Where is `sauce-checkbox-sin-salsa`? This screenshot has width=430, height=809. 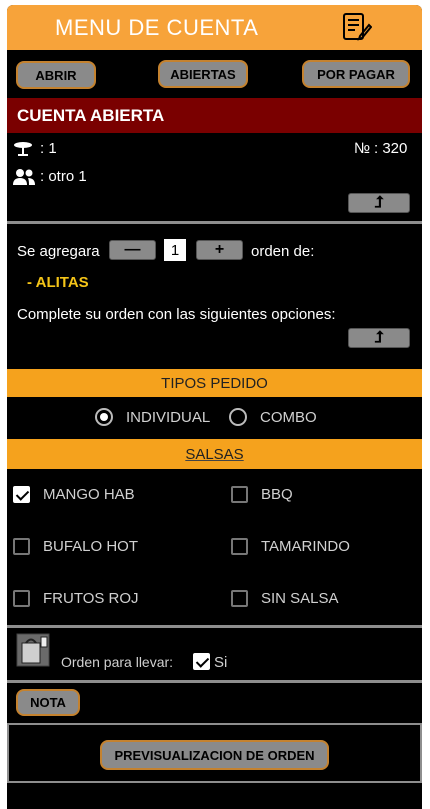 sauce-checkbox-sin-salsa is located at coordinates (239, 598).